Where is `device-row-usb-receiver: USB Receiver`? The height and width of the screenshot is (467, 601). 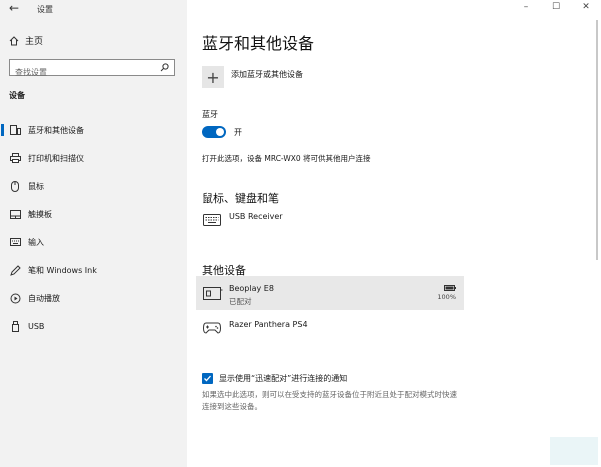
device-row-usb-receiver: USB Receiver is located at coordinates (330, 221).